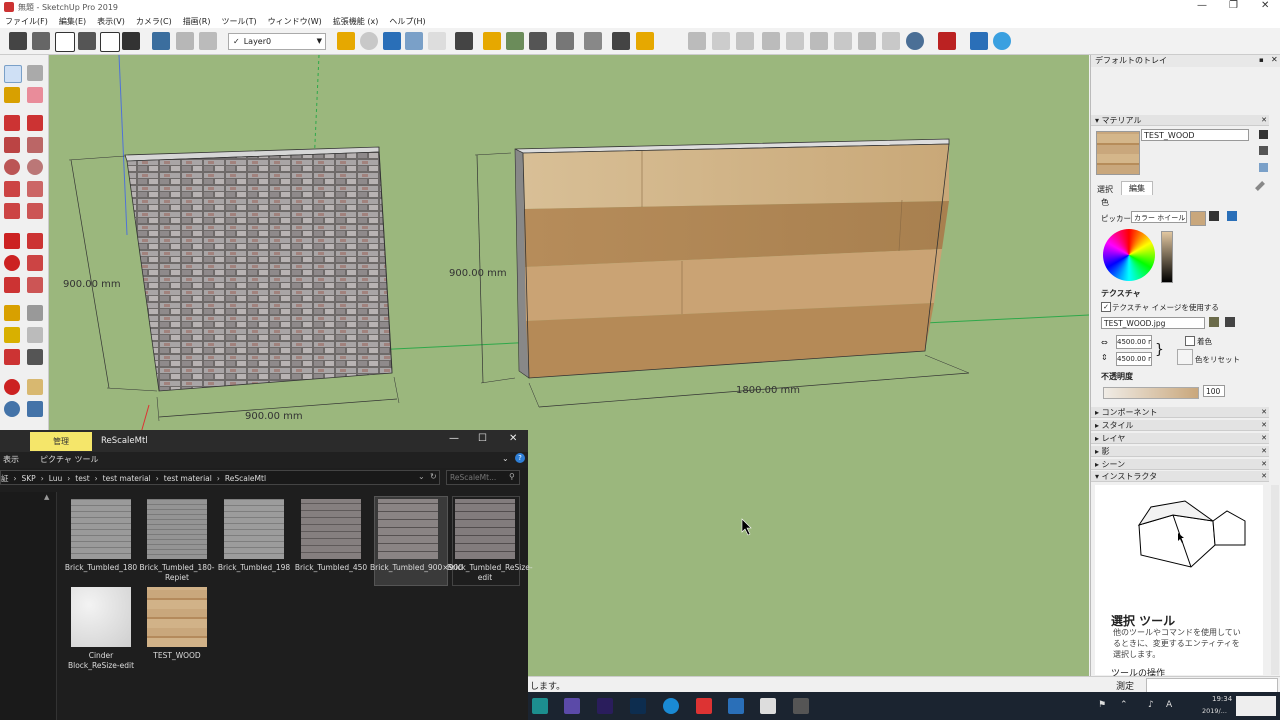 The height and width of the screenshot is (720, 1280). I want to click on pin-icon: ▪, so click(1261, 60).